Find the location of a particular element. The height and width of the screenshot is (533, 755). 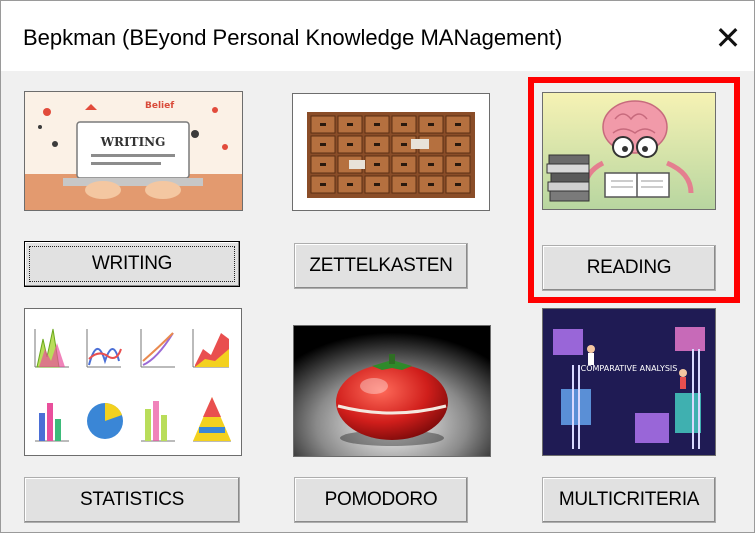

writing-button: WRITING is located at coordinates (132, 264).